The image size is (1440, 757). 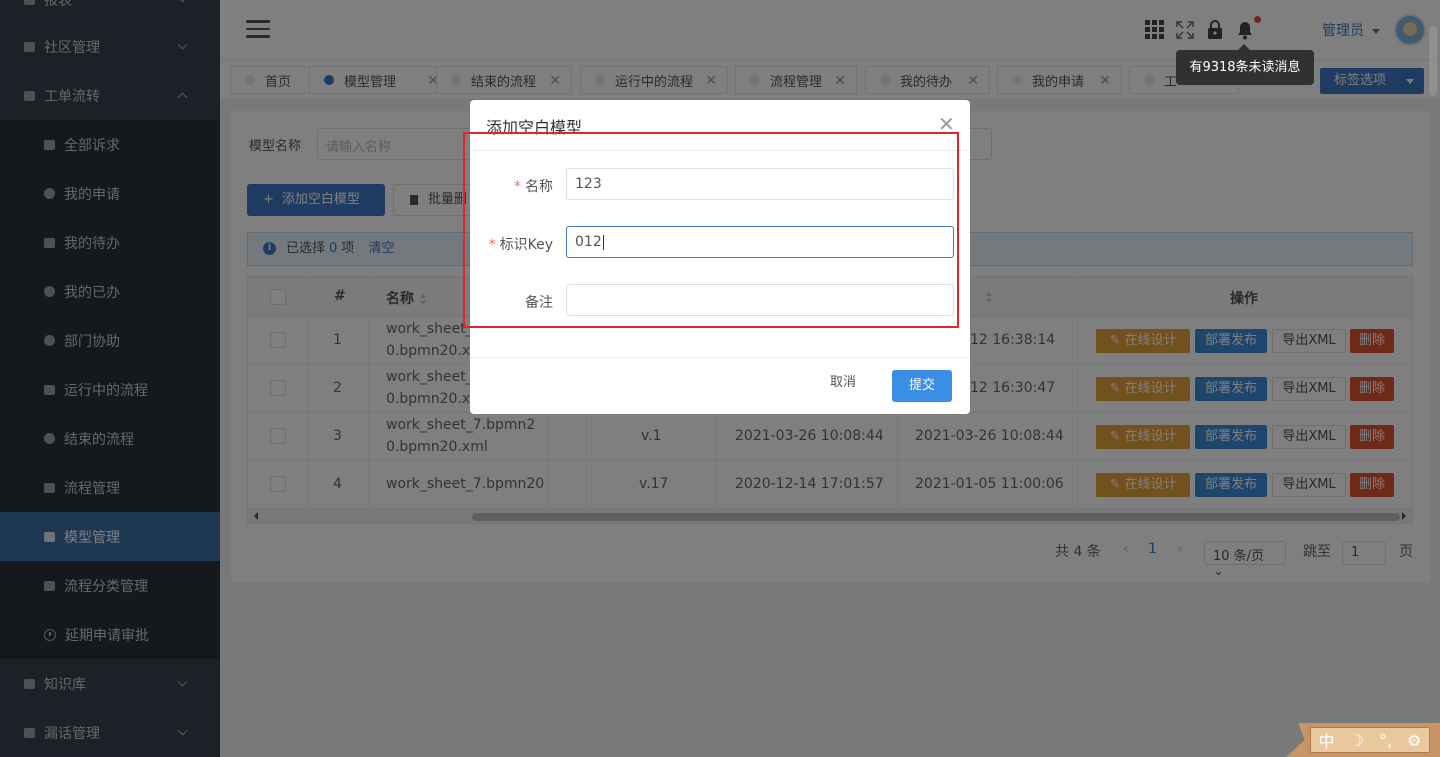 What do you see at coordinates (1385, 740) in the screenshot?
I see `punctuation-icon: °,` at bounding box center [1385, 740].